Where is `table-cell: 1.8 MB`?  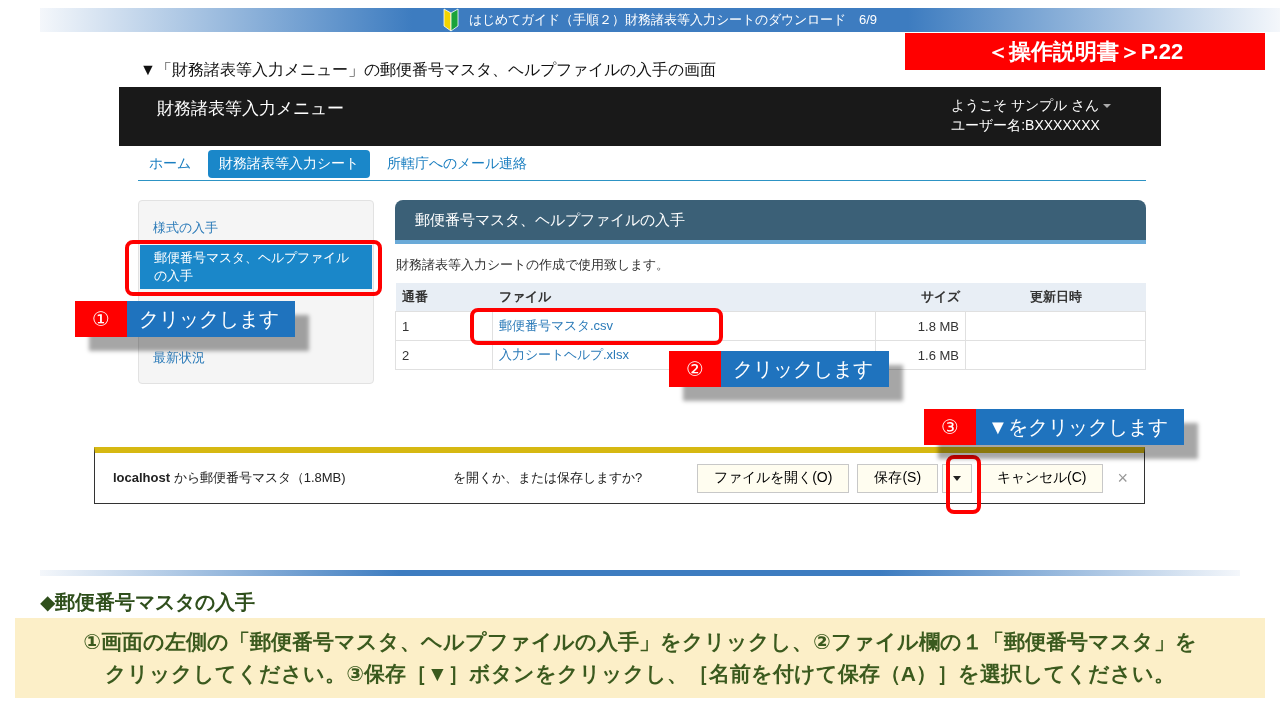
table-cell: 1.8 MB is located at coordinates (920, 326).